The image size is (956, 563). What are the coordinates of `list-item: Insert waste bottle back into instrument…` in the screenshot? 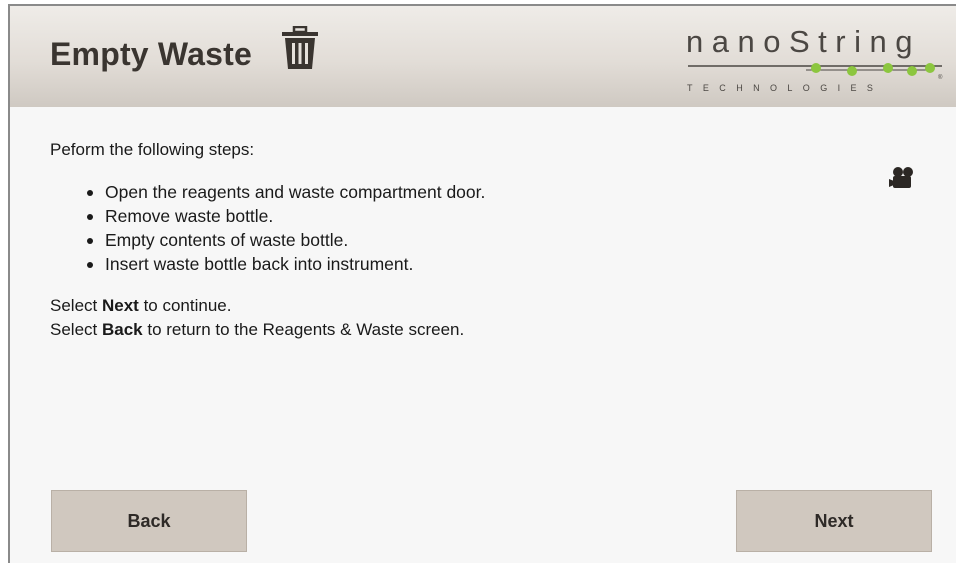 It's located at (507, 264).